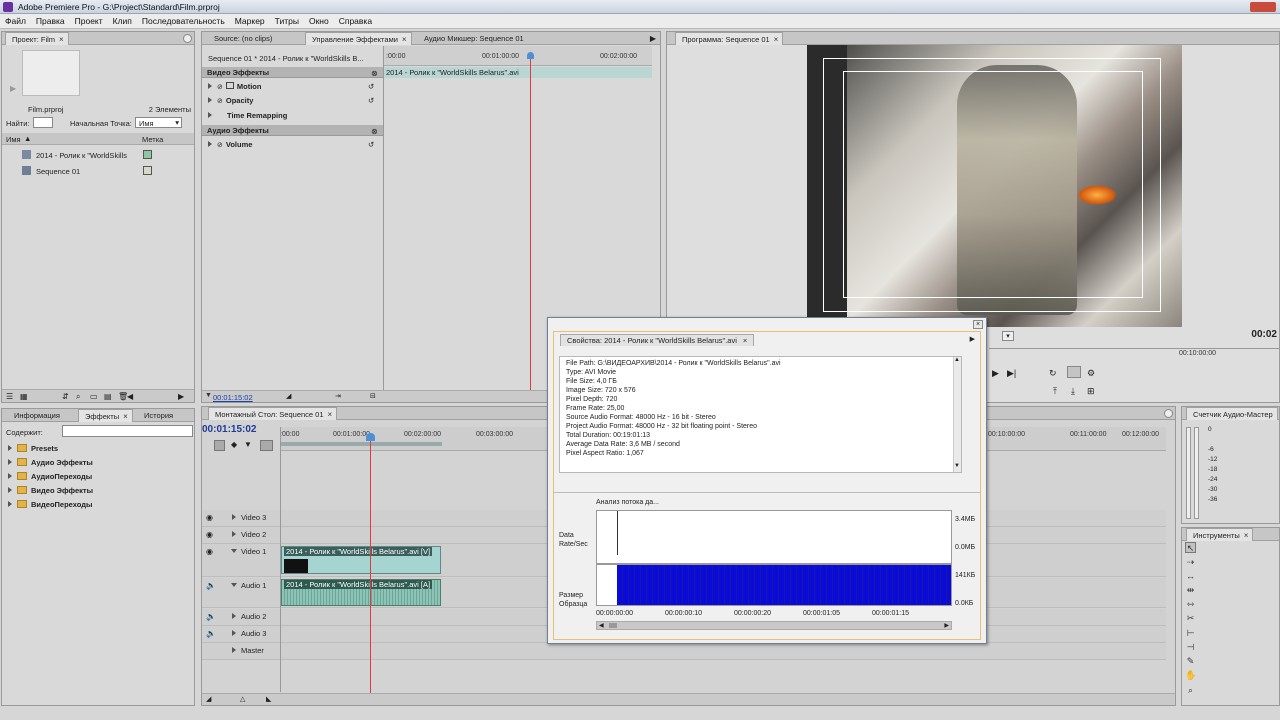 The image size is (1280, 720). I want to click on zoom-slider-icon: ◢, so click(288, 396).